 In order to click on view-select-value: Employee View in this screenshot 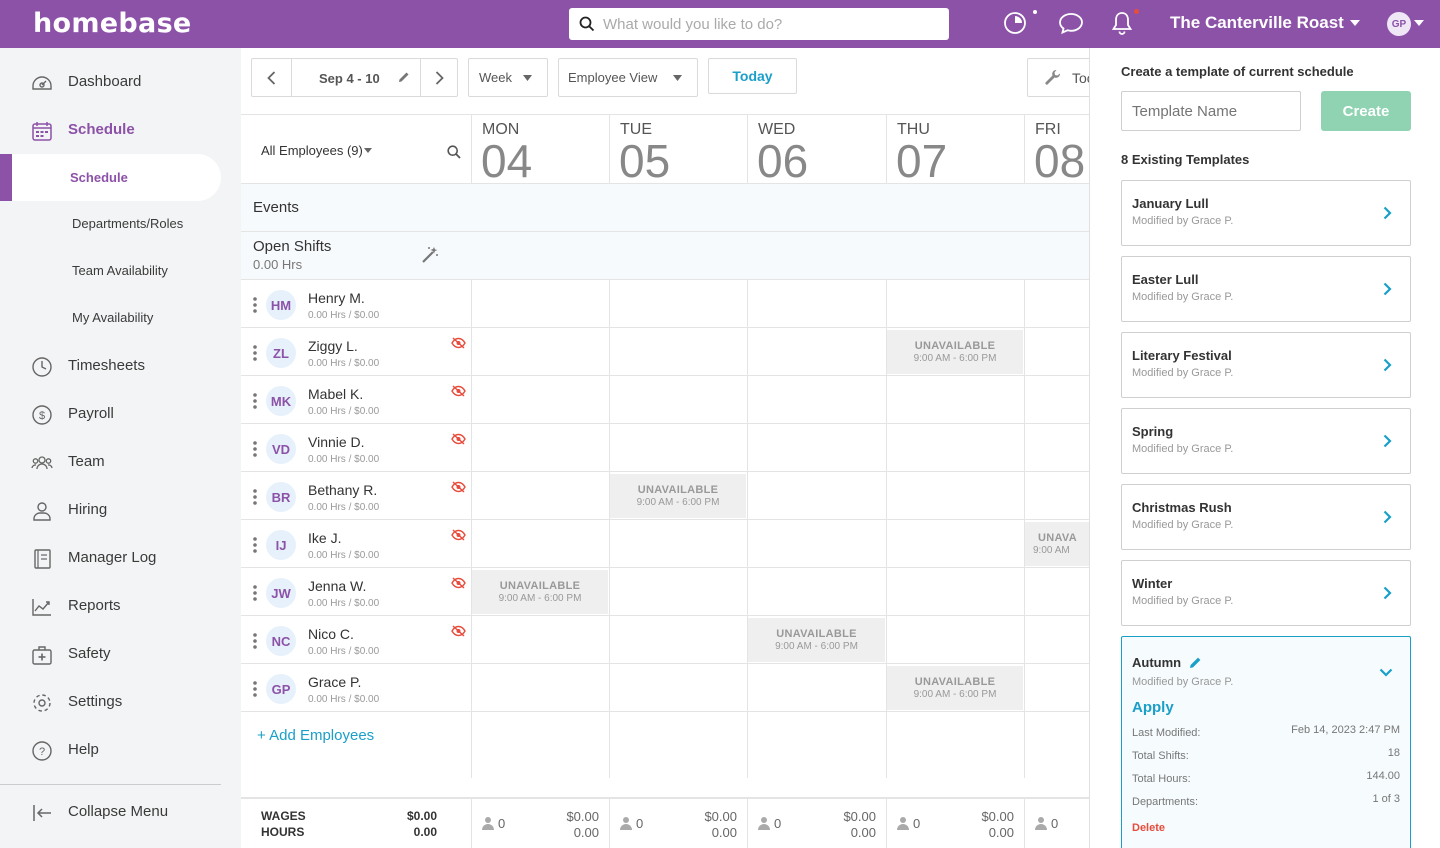, I will do `click(613, 77)`.